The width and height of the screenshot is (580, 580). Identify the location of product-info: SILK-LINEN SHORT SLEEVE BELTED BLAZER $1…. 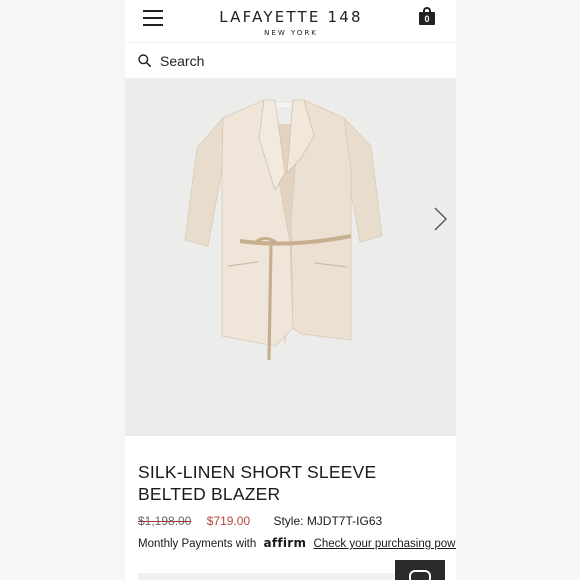
(290, 508).